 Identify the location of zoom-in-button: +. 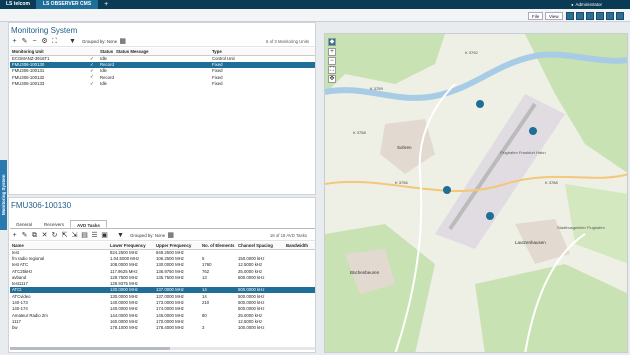
(332, 52).